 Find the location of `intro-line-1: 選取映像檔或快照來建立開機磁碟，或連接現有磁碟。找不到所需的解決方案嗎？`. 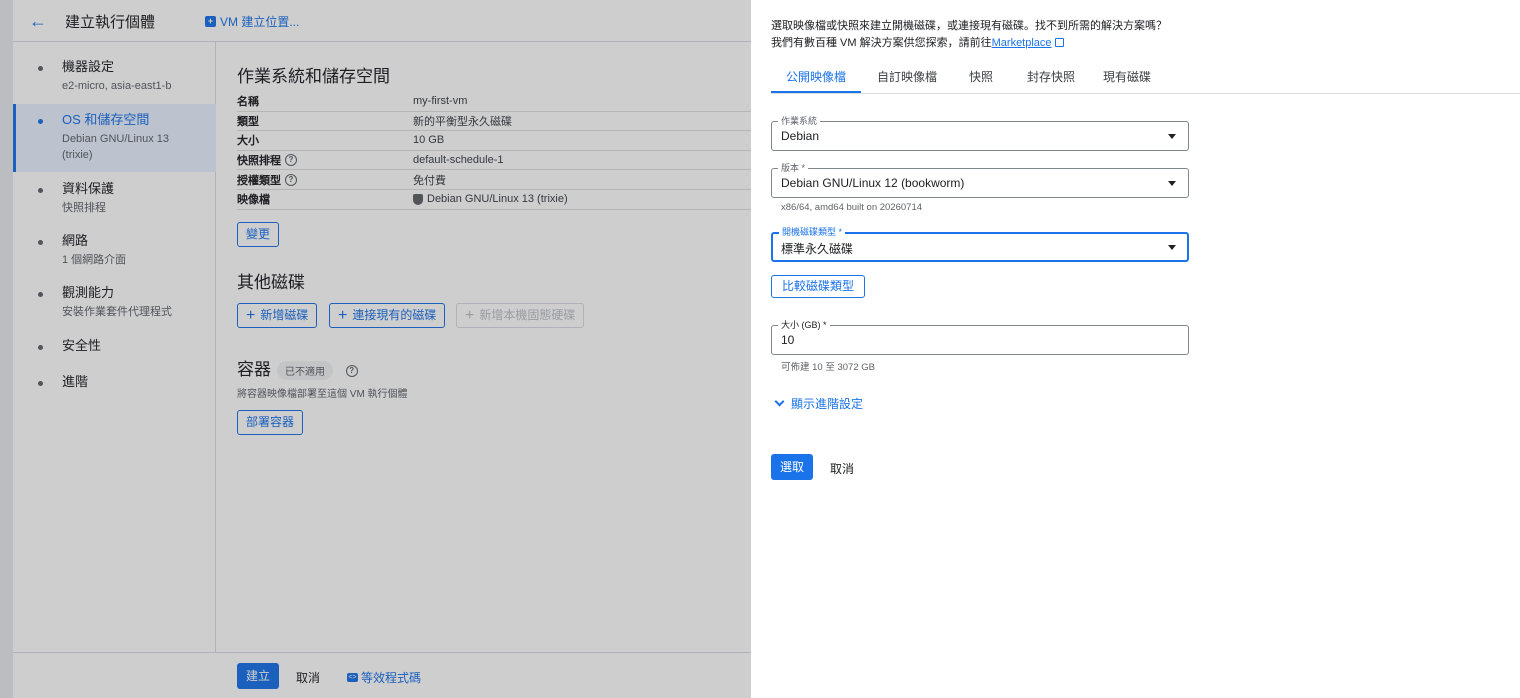

intro-line-1: 選取映像檔或快照來建立開機磁碟，或連接現有磁碟。找不到所需的解決方案嗎？ is located at coordinates (969, 26).